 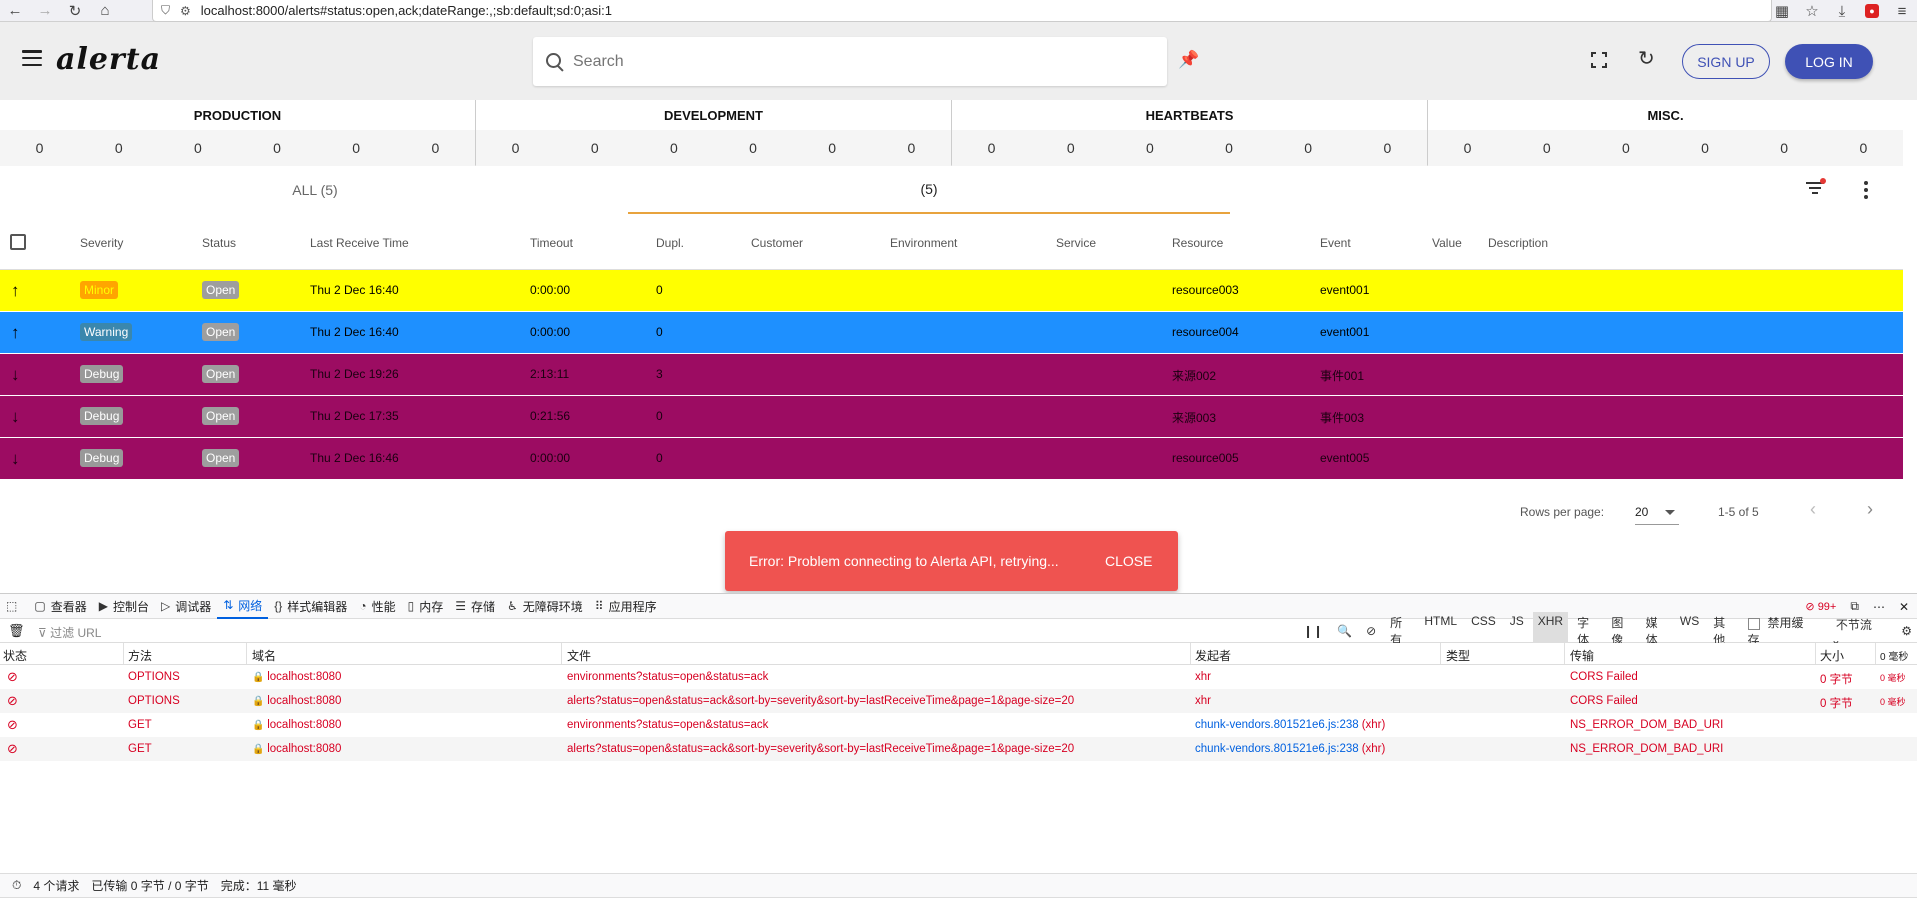 I want to click on env-heartbeats: HEARTBEATS 0 0 0 0 0 0, so click(x=1190, y=133).